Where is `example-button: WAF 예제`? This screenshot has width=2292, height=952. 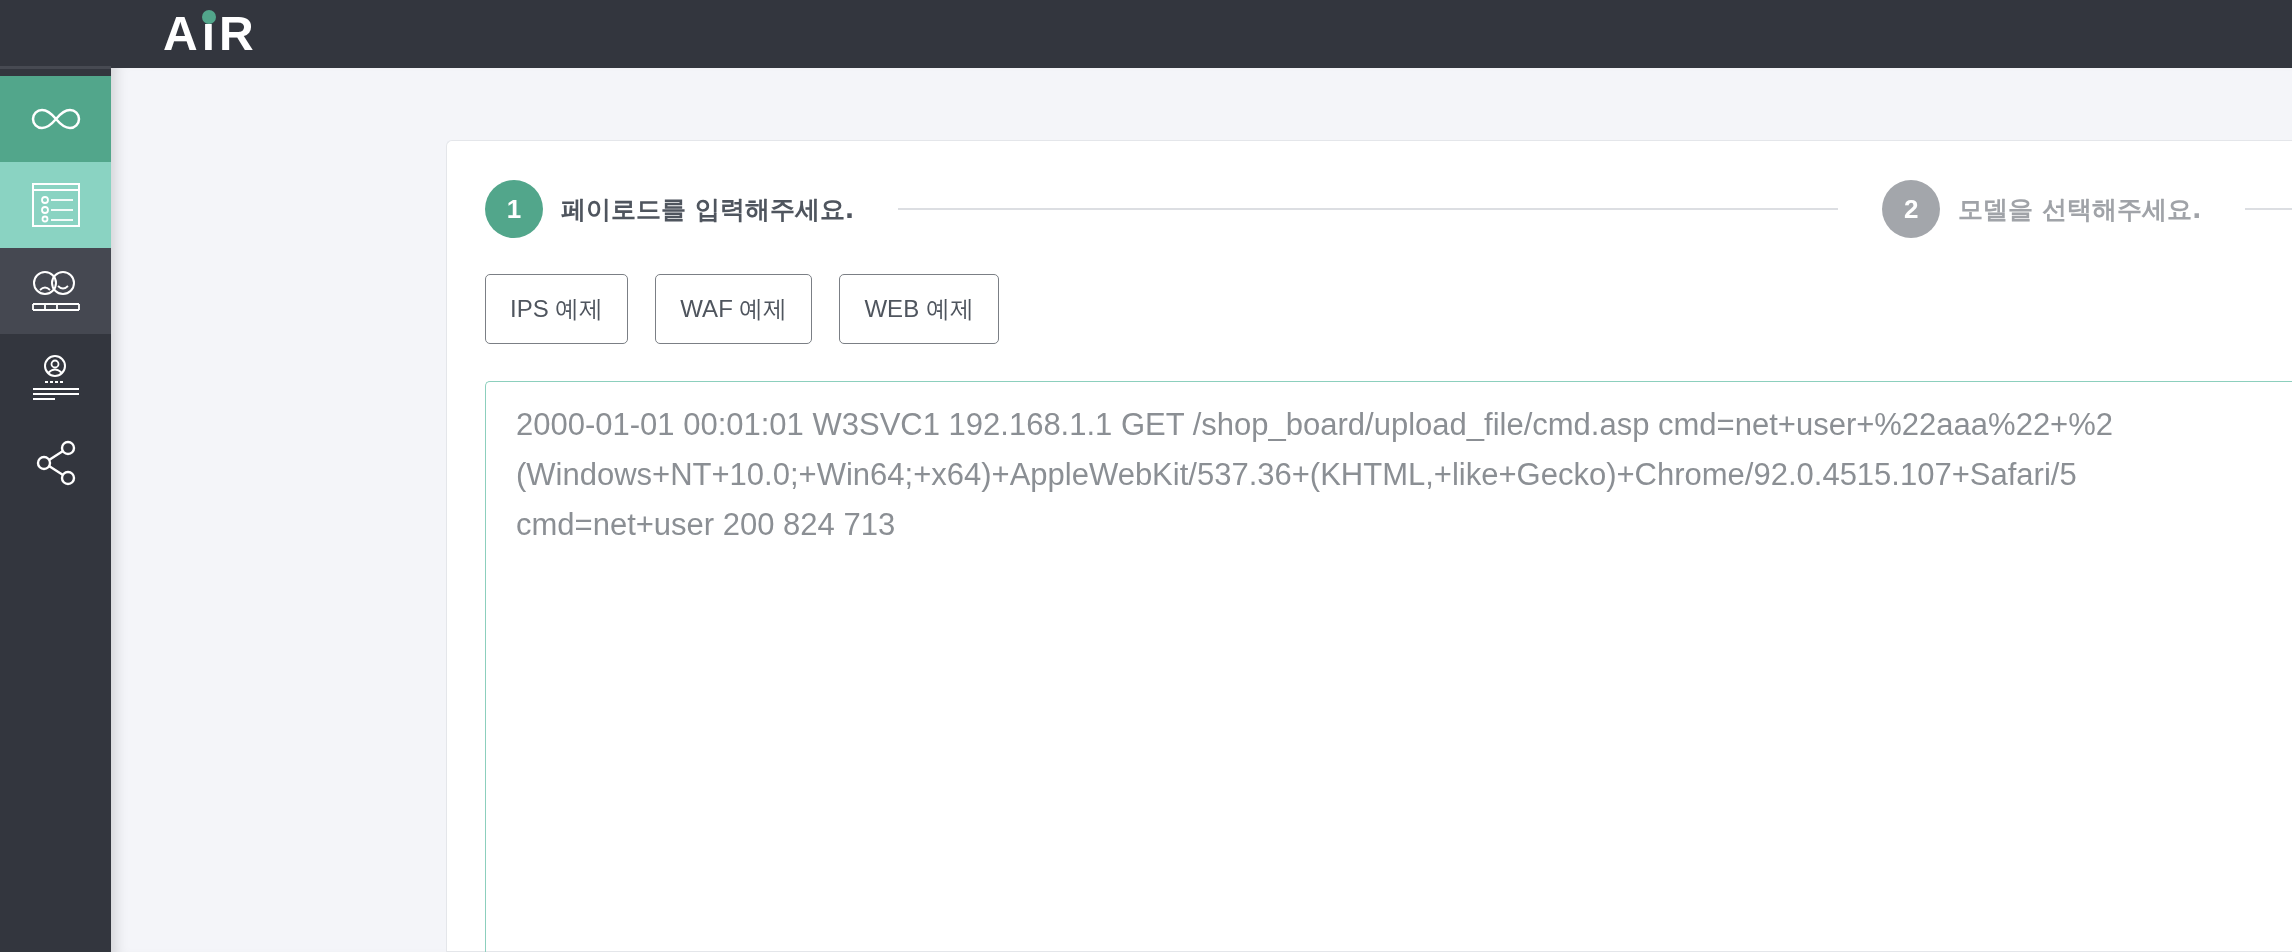 example-button: WAF 예제 is located at coordinates (734, 309).